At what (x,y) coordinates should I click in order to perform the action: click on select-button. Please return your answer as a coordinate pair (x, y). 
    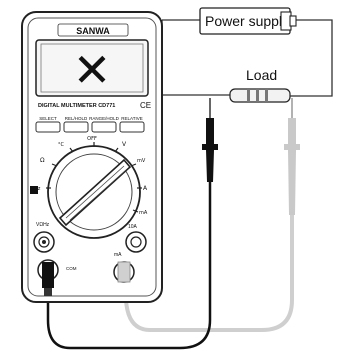
    Looking at the image, I should click on (48, 127).